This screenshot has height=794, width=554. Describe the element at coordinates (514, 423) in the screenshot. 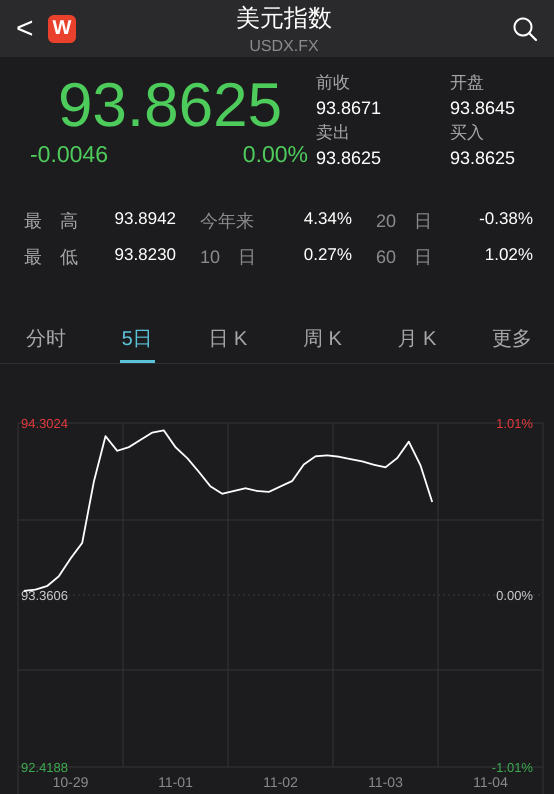

I see `axis-label: 1.01%` at that location.